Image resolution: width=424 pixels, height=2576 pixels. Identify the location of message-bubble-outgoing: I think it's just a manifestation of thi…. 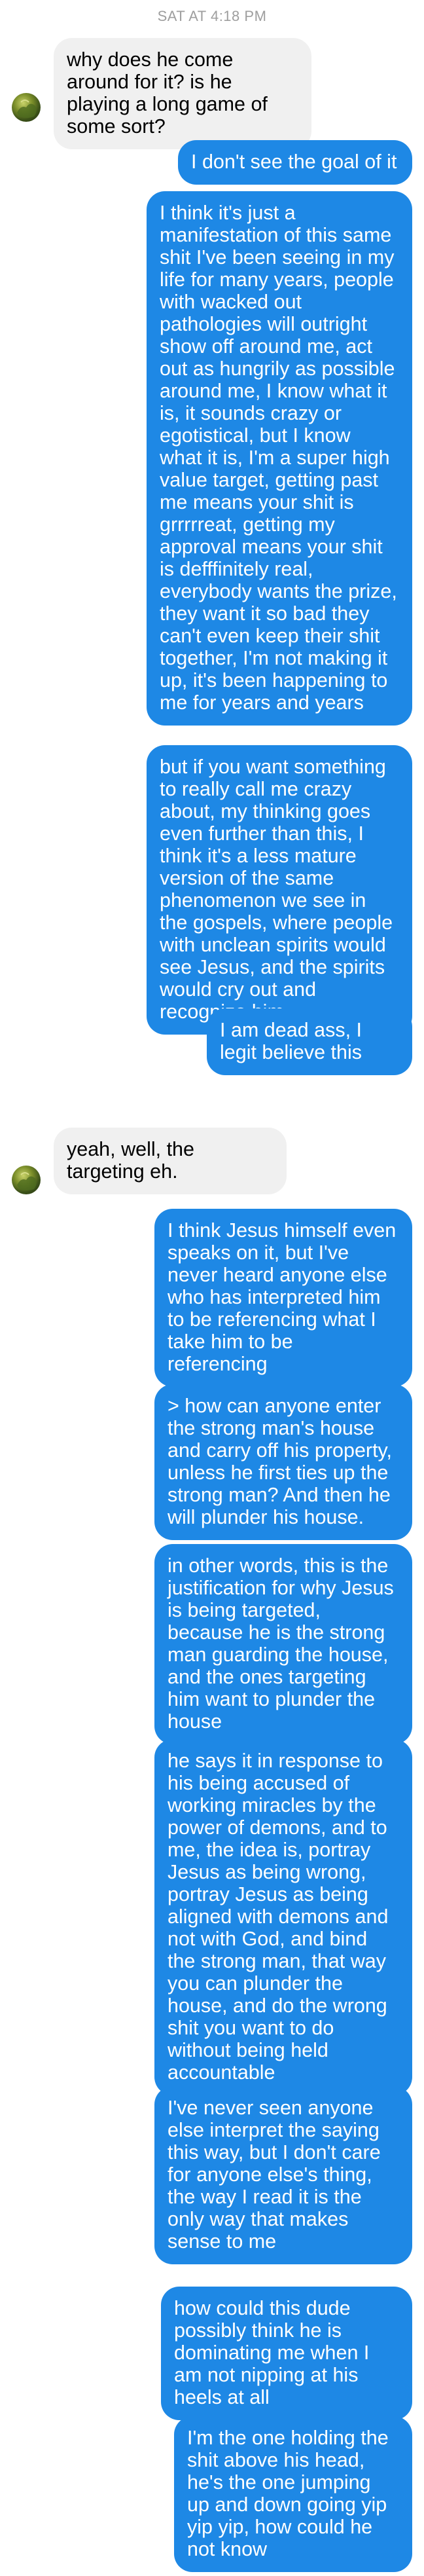
(280, 458).